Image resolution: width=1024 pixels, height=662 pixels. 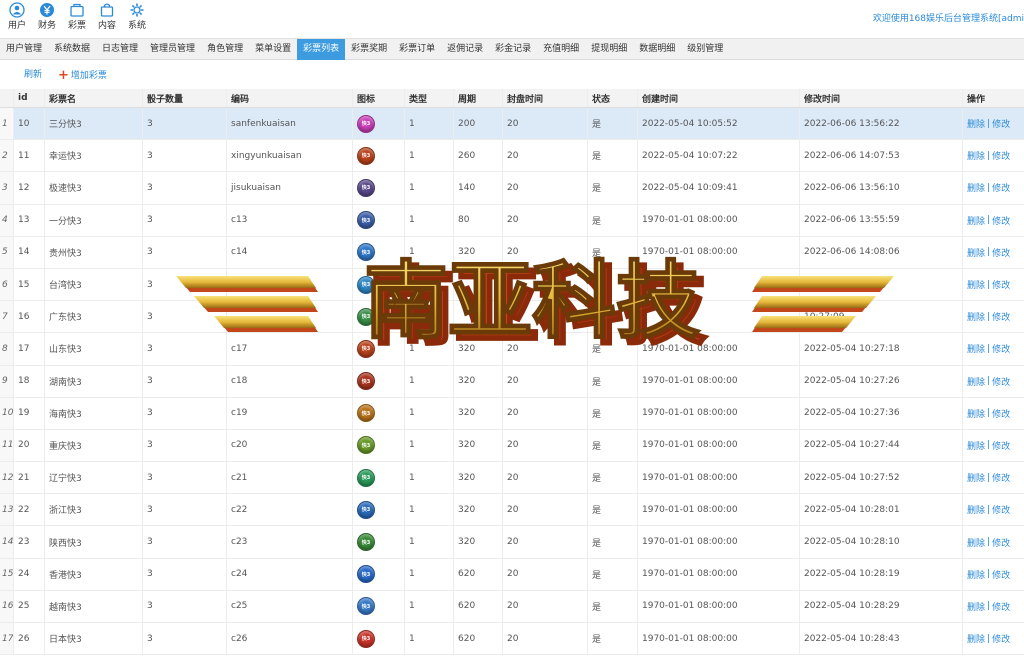 I want to click on add-lottery-button: + 增加彩票, so click(x=82, y=75).